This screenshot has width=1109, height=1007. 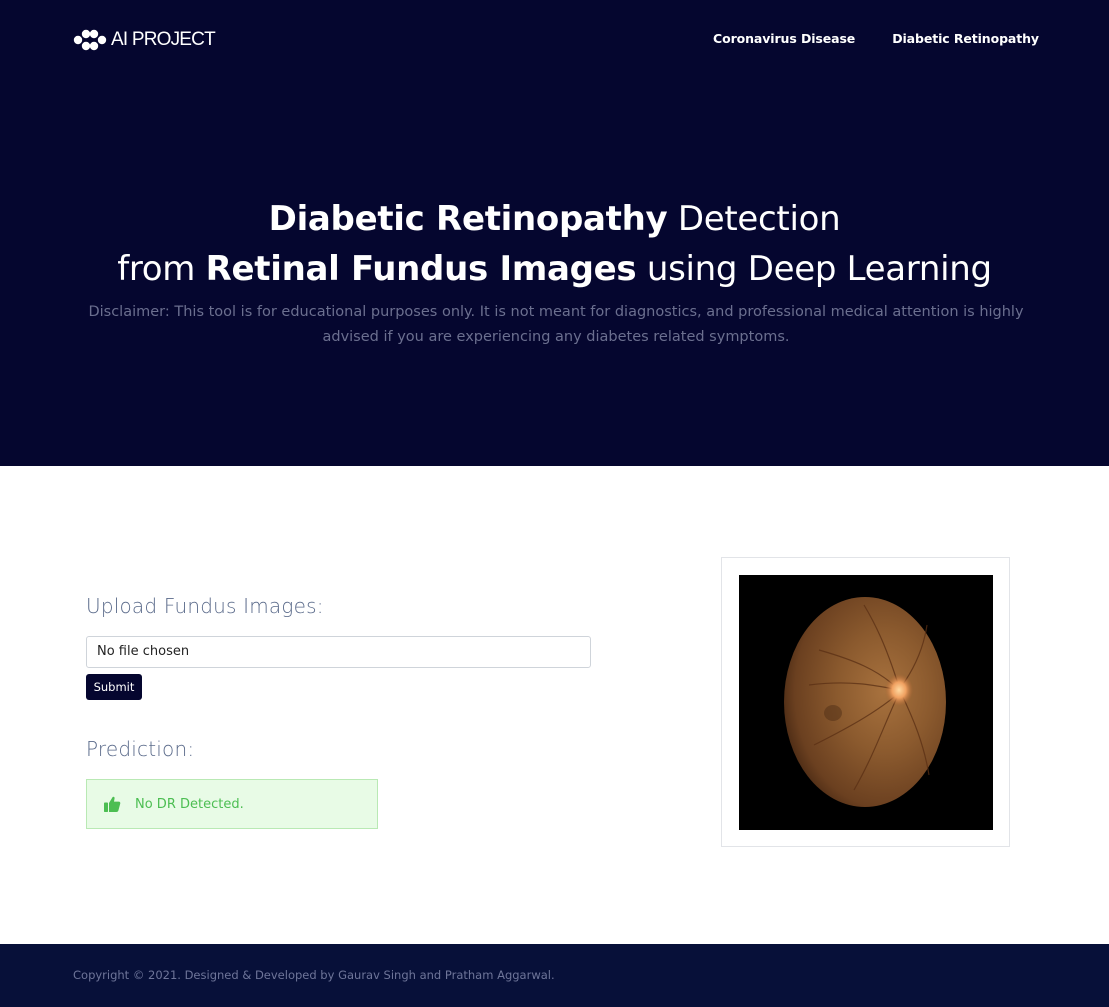 I want to click on title-pre-2: from, so click(x=161, y=269).